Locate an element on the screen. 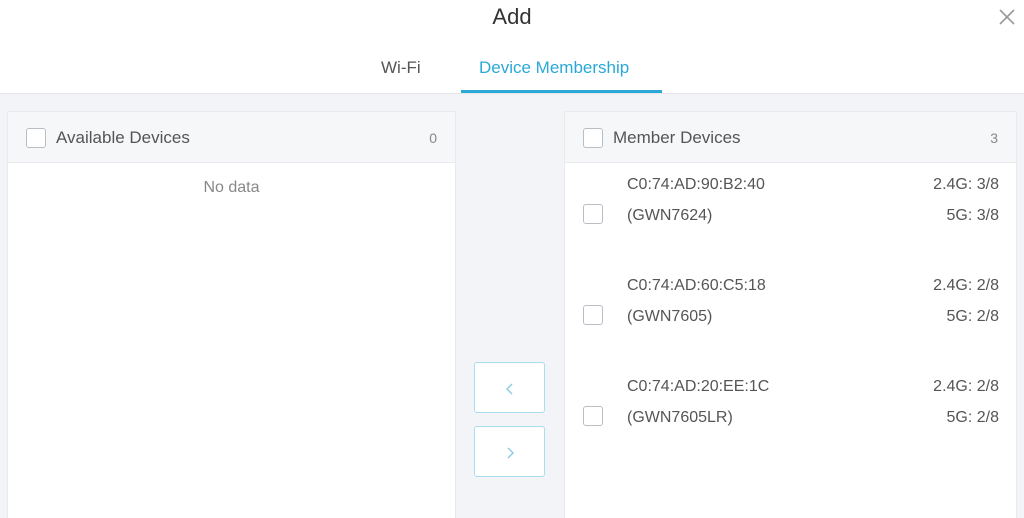 This screenshot has width=1024, height=518. chevron-right-icon is located at coordinates (511, 453).